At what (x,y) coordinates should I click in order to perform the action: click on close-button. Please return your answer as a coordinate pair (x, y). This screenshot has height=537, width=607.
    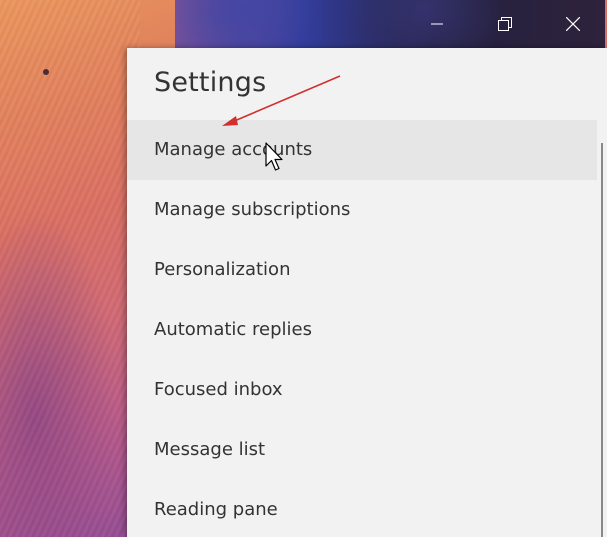
    Looking at the image, I should click on (573, 24).